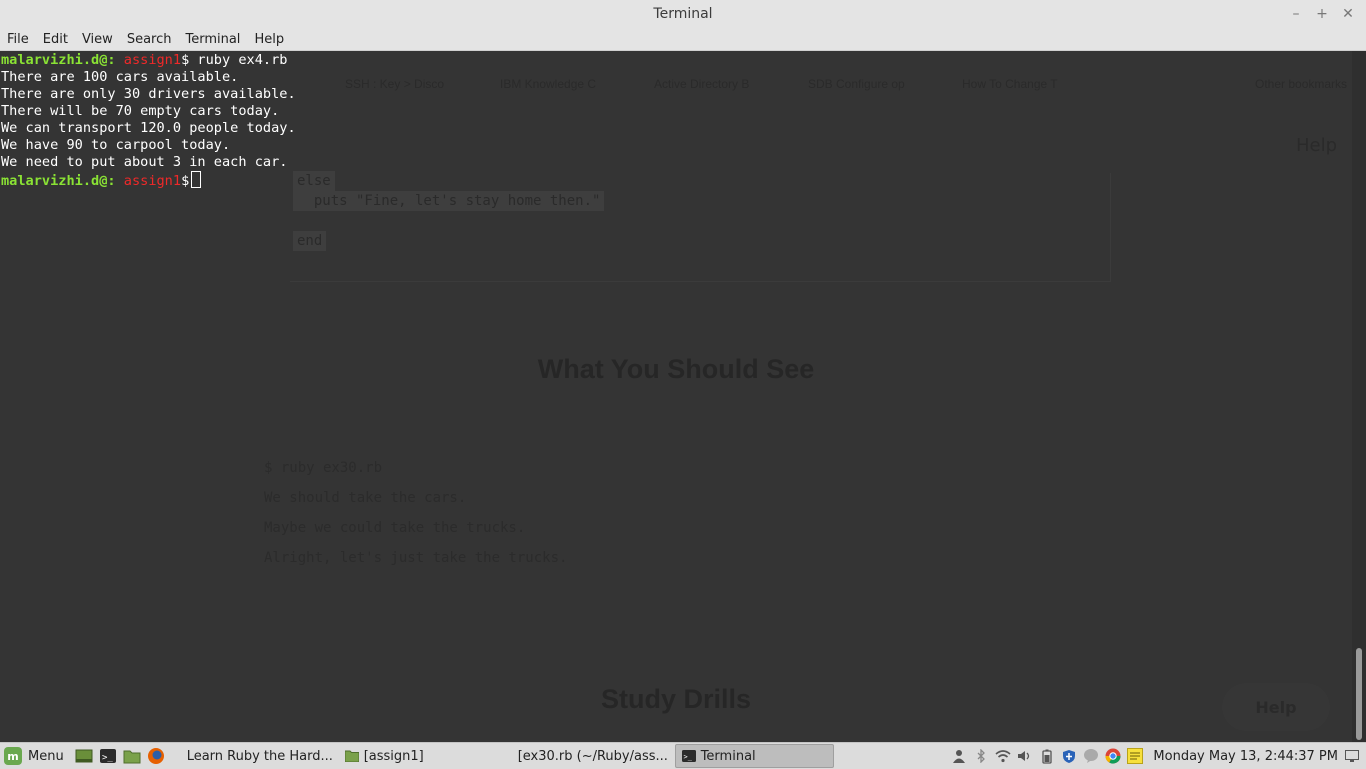 The height and width of the screenshot is (769, 1366). What do you see at coordinates (13, 756) in the screenshot?
I see `mint-logo-icon: m` at bounding box center [13, 756].